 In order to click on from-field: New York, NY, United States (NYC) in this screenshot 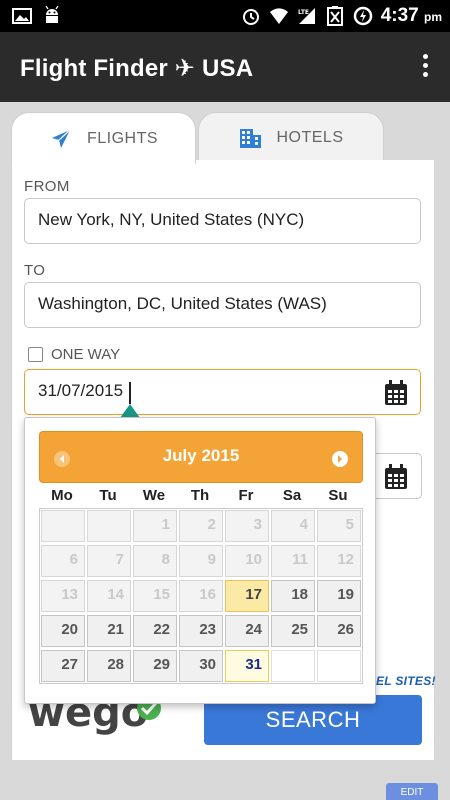, I will do `click(222, 221)`.